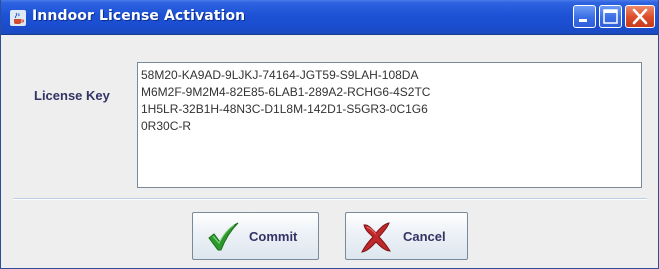 Image resolution: width=659 pixels, height=269 pixels. What do you see at coordinates (424, 236) in the screenshot?
I see `cancel-label: Cancel` at bounding box center [424, 236].